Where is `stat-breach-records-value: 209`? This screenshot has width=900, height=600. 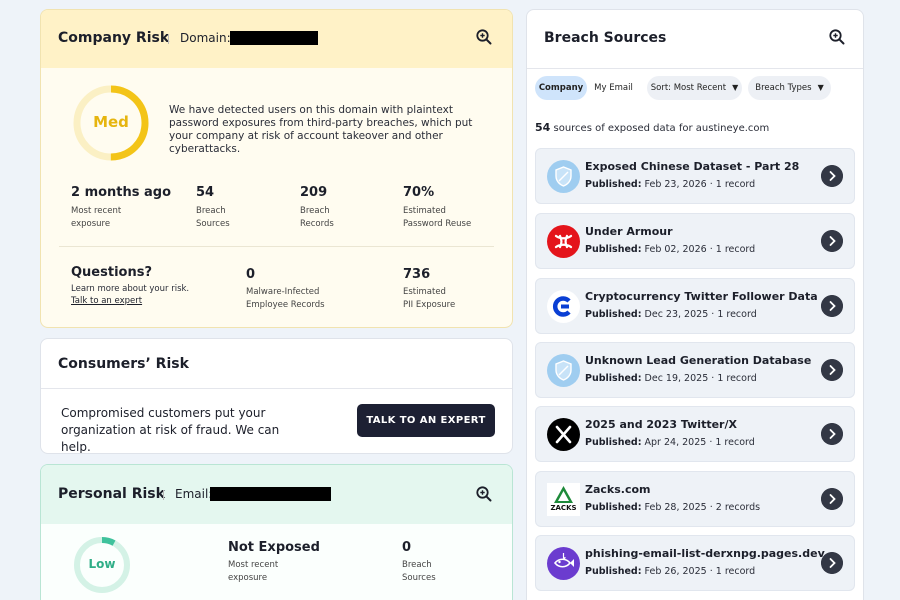
stat-breach-records-value: 209 is located at coordinates (314, 192).